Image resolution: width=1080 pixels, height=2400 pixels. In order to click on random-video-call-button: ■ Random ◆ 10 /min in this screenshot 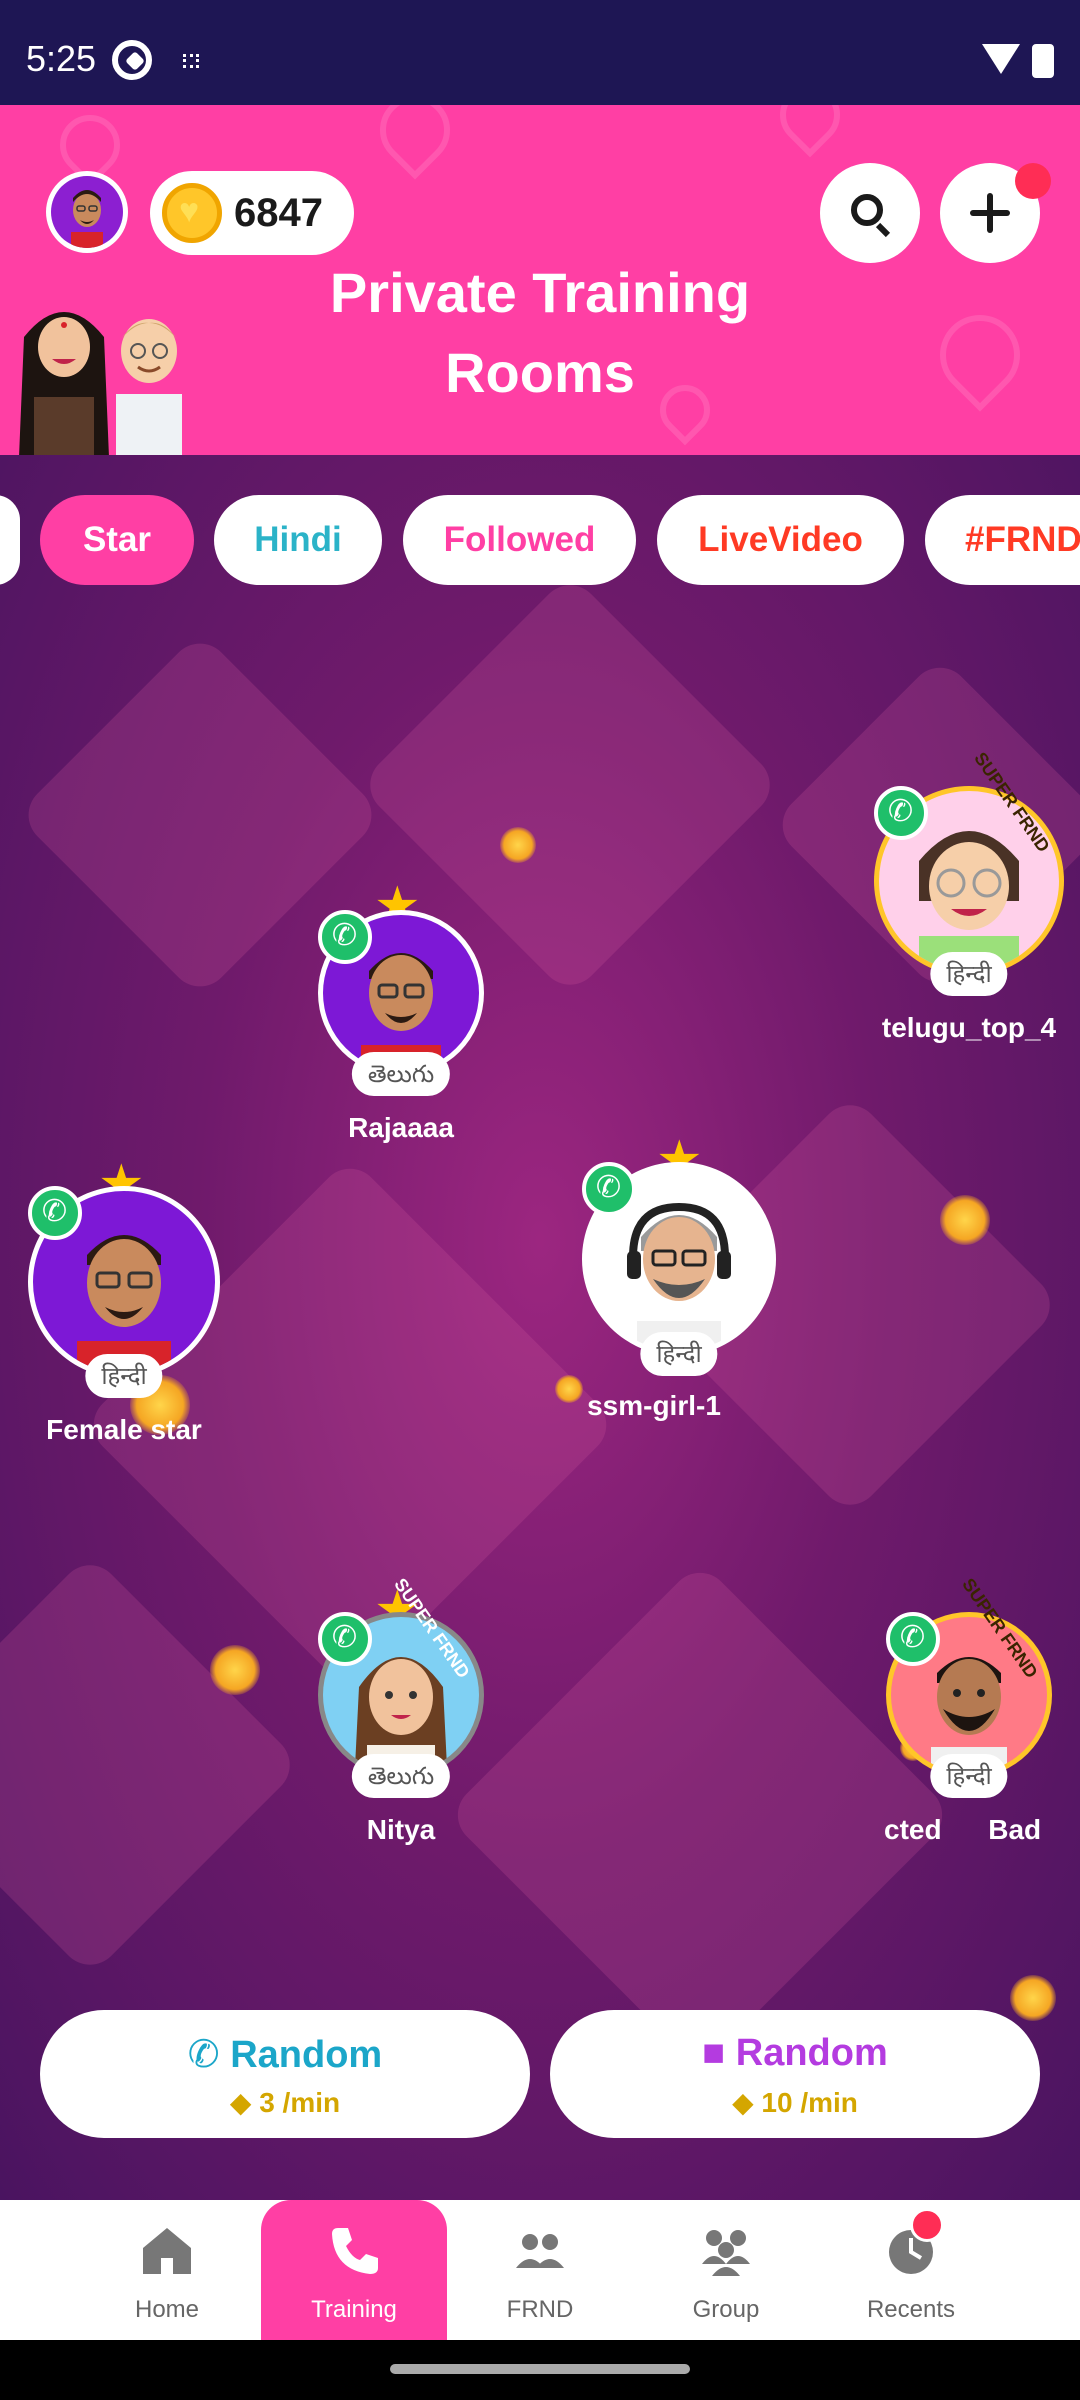, I will do `click(795, 2074)`.